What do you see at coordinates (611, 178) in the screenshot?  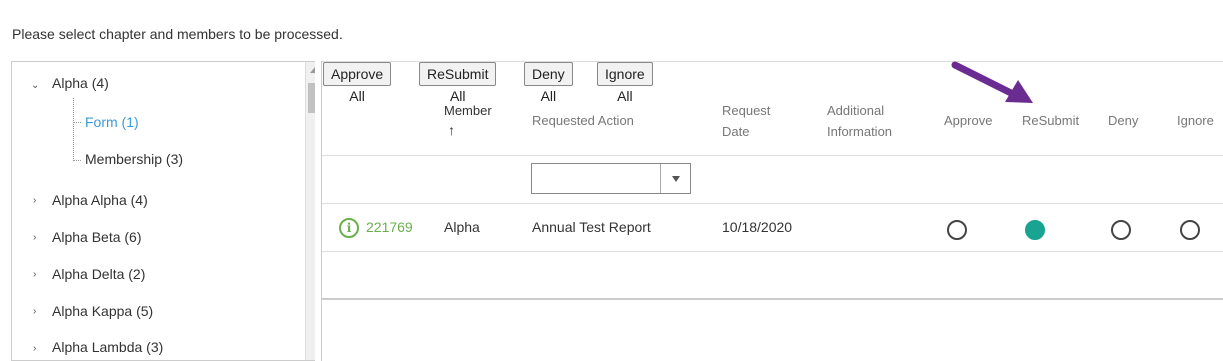 I see `requested-action-filter-select` at bounding box center [611, 178].